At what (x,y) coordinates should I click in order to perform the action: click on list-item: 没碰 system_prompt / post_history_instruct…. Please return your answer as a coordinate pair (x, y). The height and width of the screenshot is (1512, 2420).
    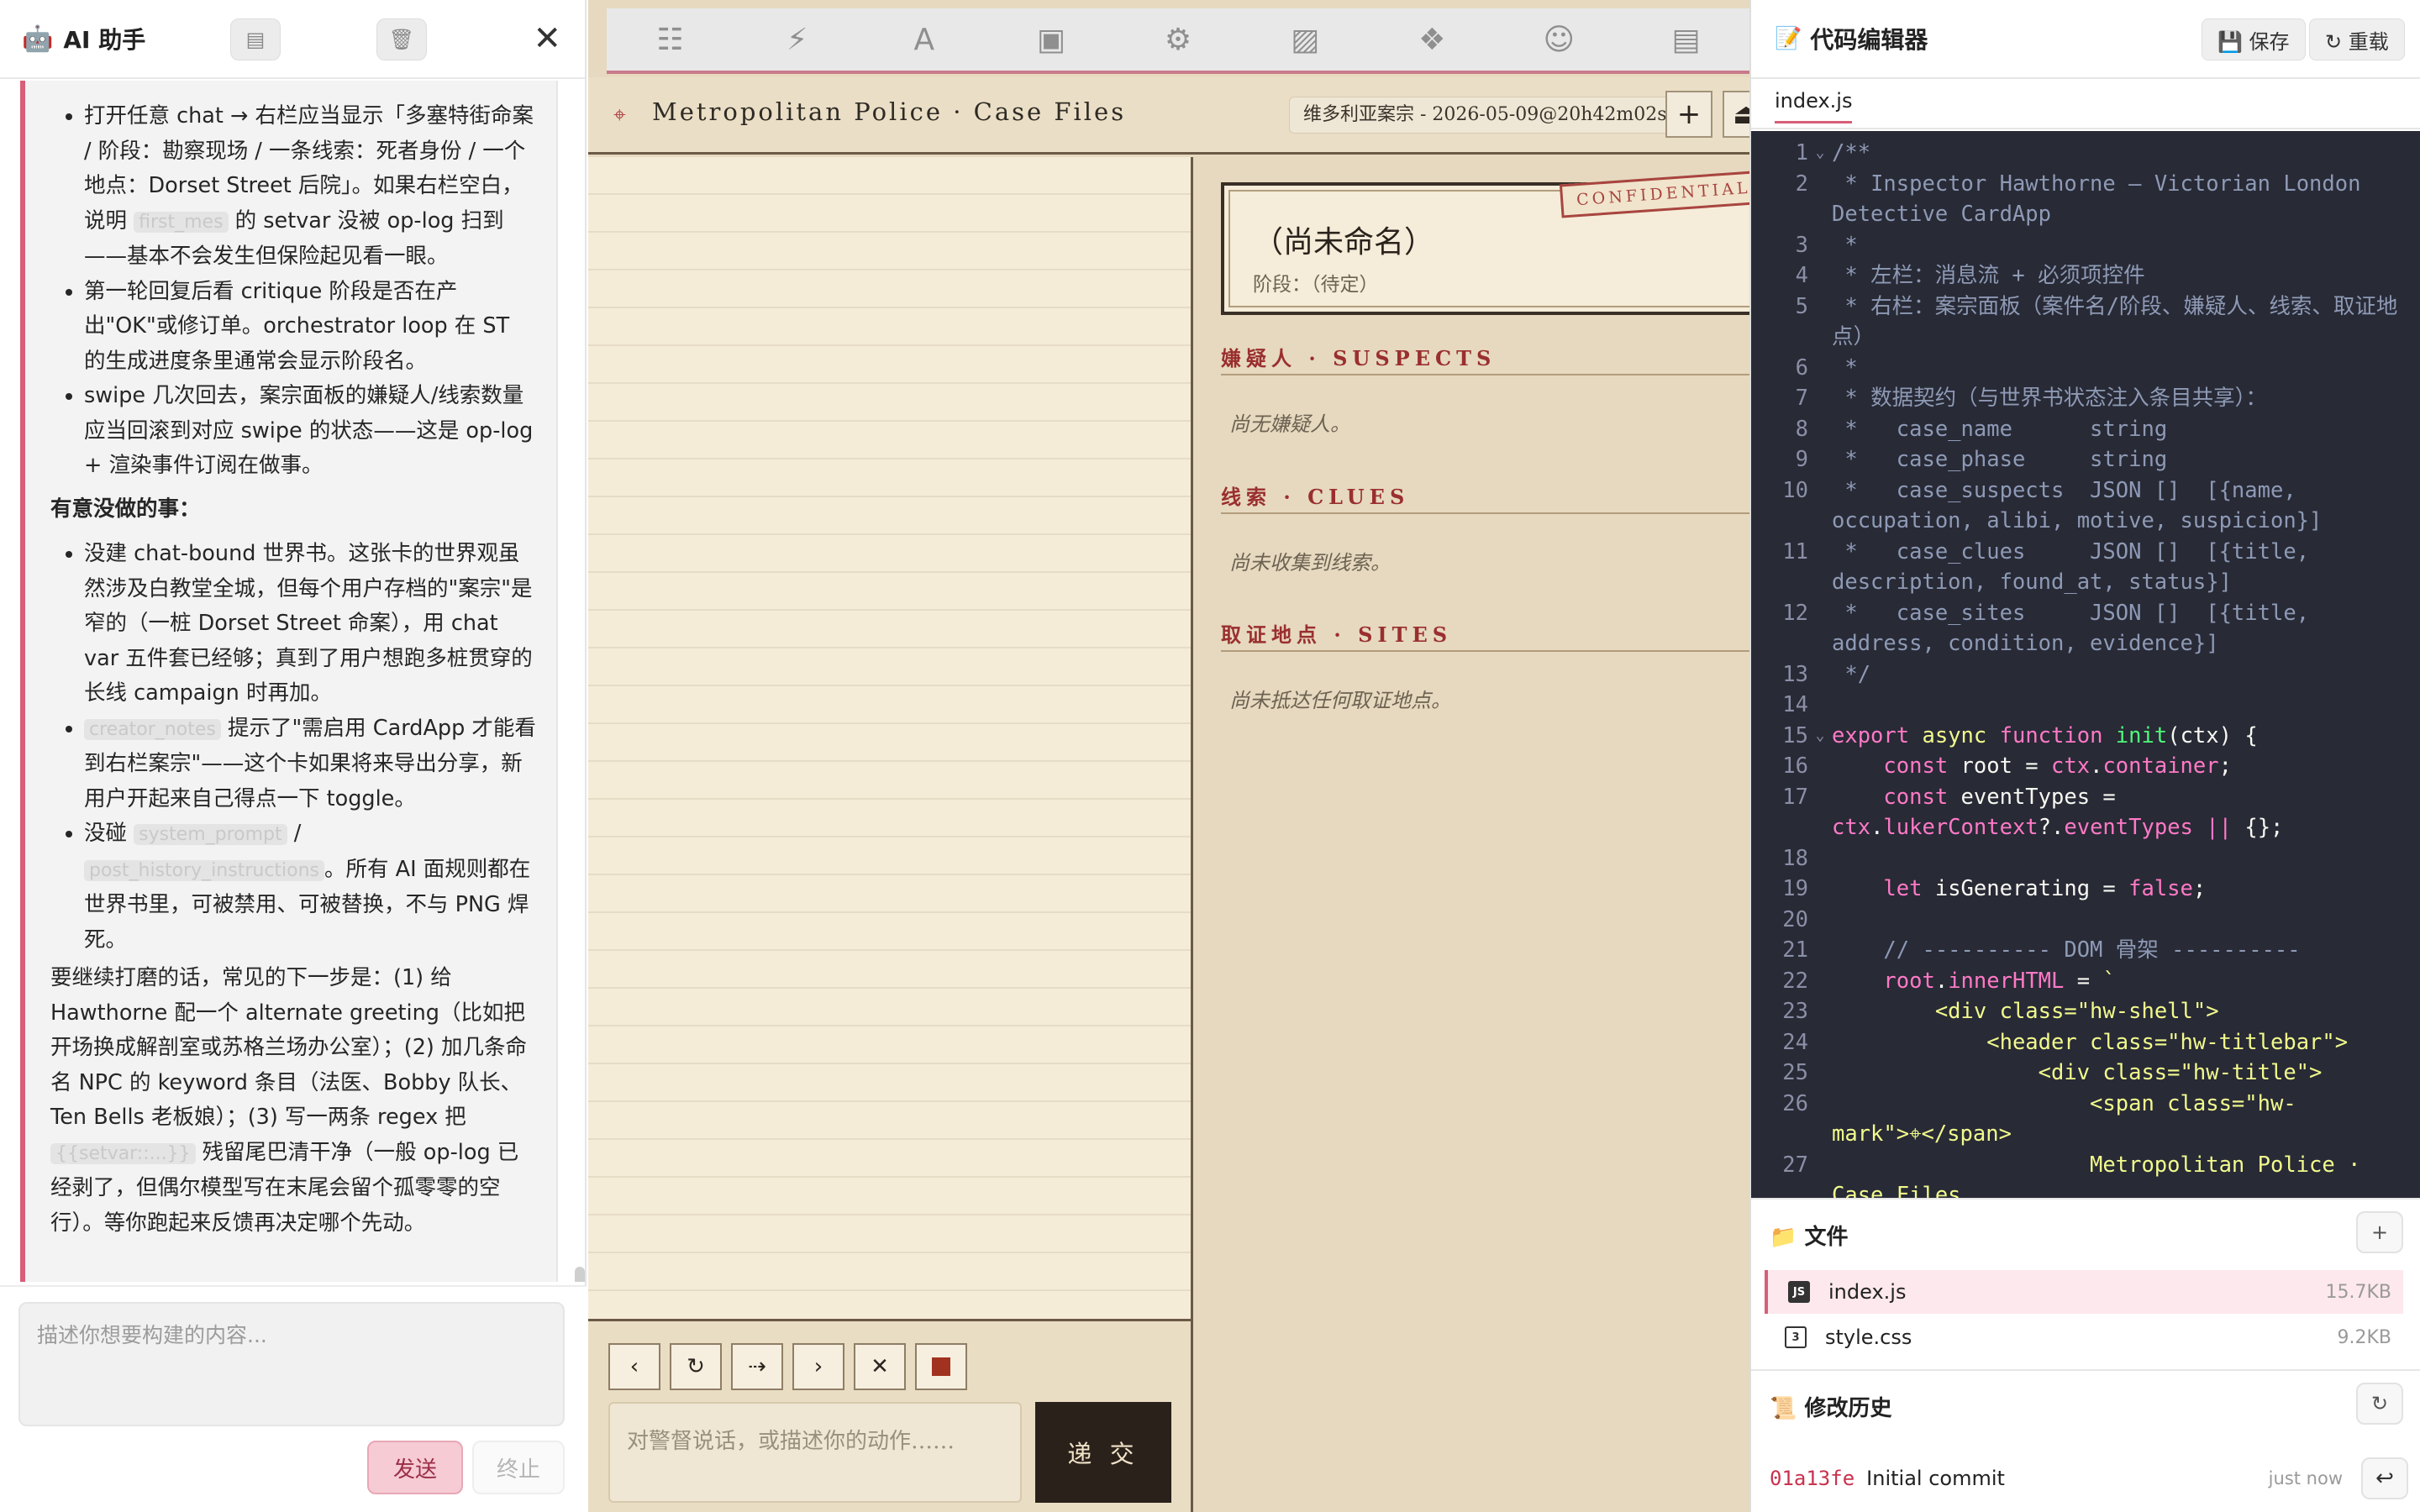
    Looking at the image, I should click on (310, 887).